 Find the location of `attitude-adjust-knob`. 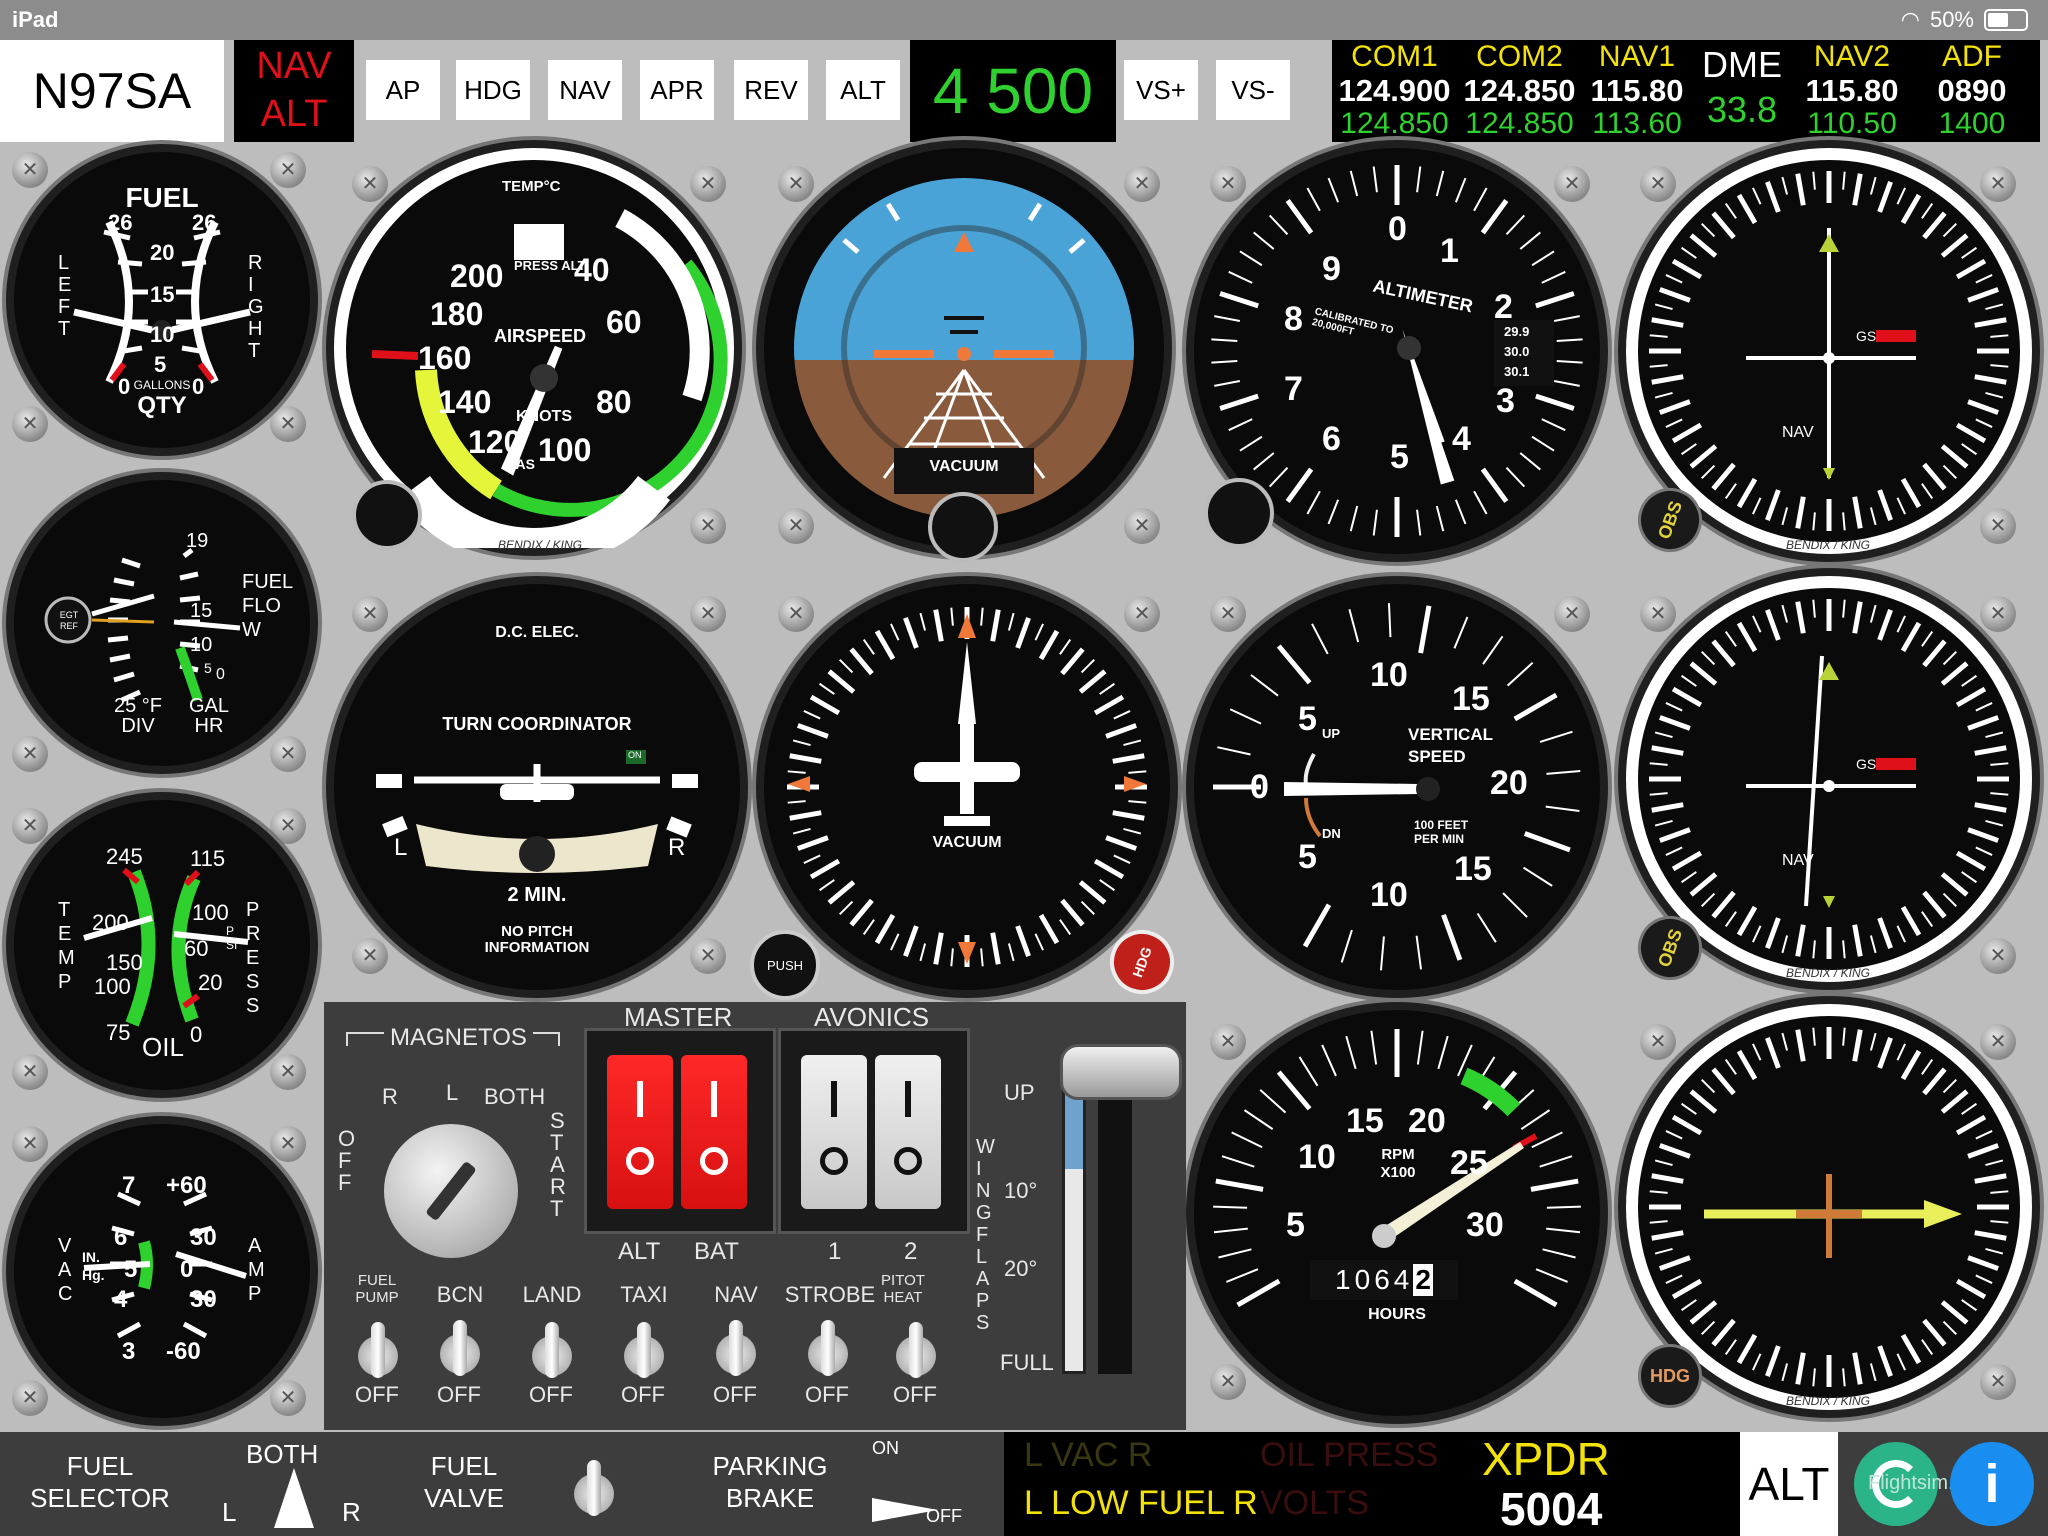

attitude-adjust-knob is located at coordinates (963, 527).